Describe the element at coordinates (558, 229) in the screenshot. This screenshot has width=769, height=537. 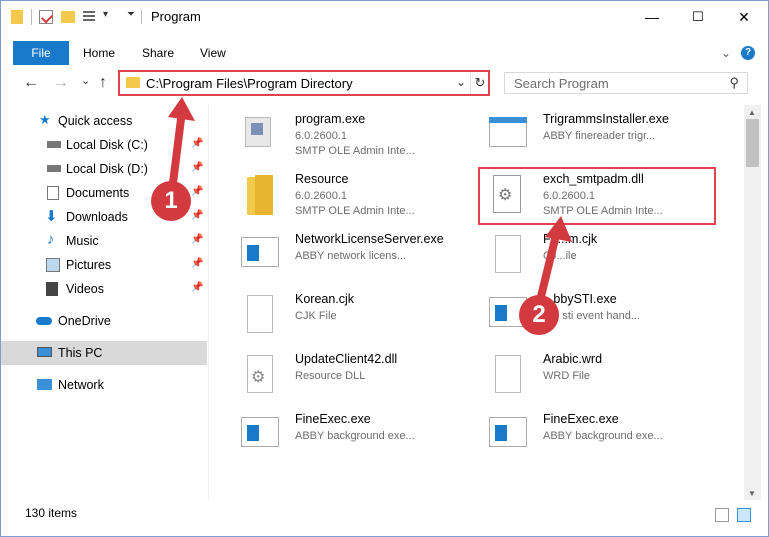
I see `arrow-2-head` at that location.